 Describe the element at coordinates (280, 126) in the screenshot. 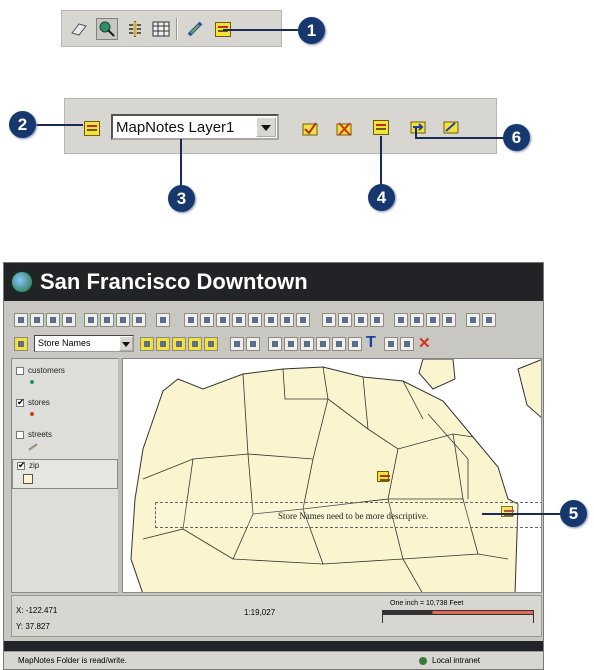

I see `mapnotes-toolbar: MapNotes Layer1` at that location.